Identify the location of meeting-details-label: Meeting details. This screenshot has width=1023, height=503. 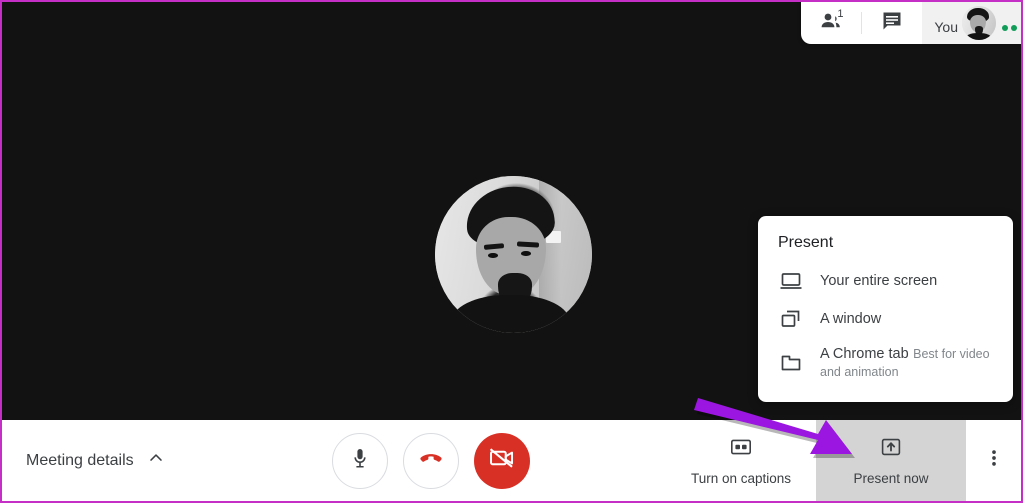
(80, 460).